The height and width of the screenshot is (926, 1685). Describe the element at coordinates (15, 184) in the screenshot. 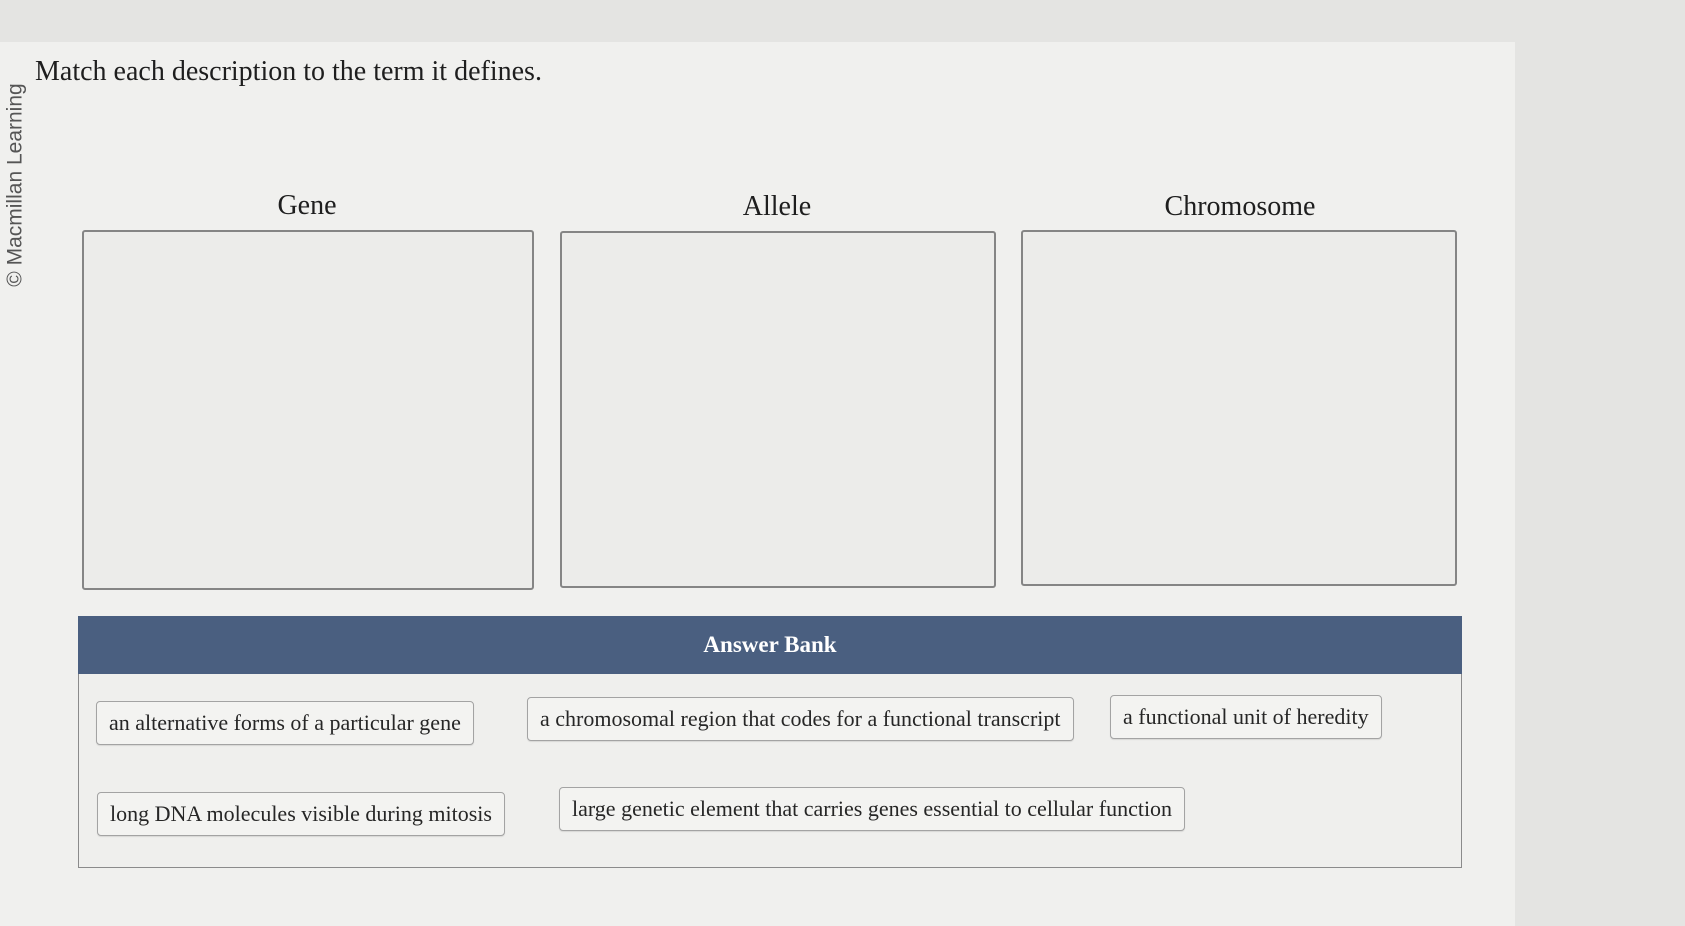

I see `copyright-credit: © Macmillan Learning` at that location.